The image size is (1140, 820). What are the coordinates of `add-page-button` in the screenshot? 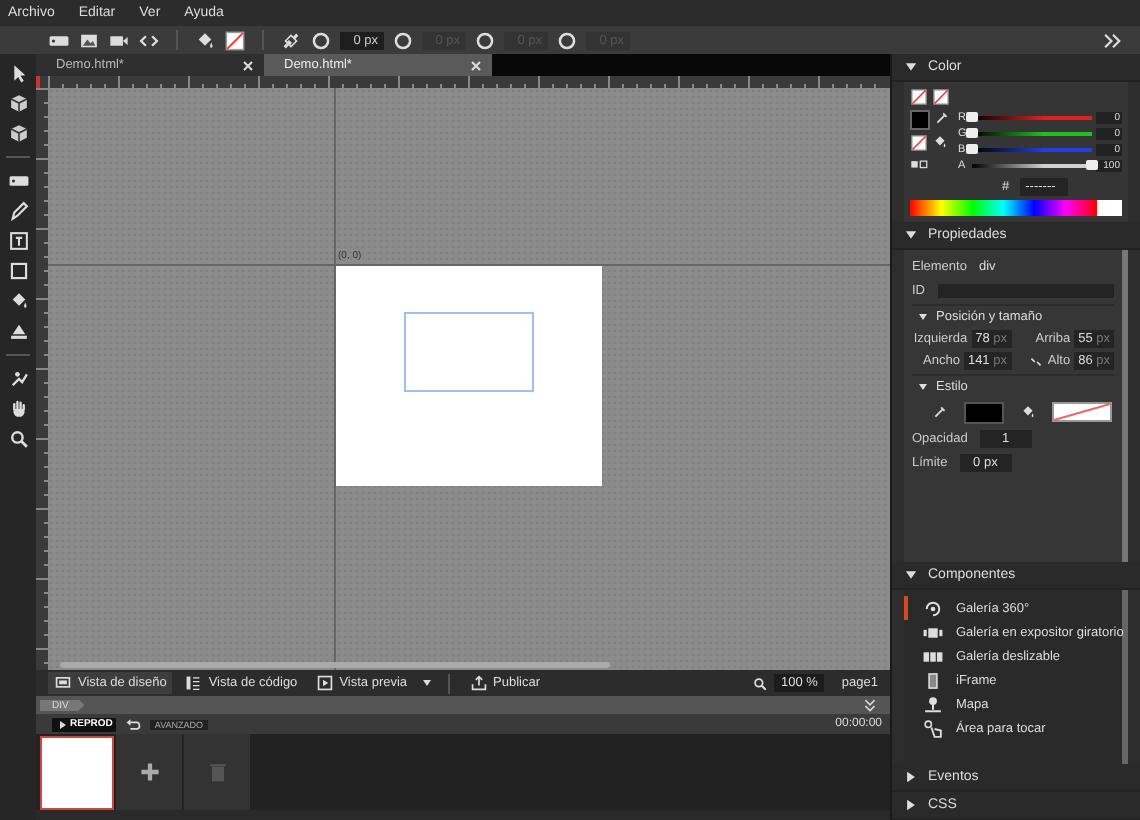 It's located at (149, 772).